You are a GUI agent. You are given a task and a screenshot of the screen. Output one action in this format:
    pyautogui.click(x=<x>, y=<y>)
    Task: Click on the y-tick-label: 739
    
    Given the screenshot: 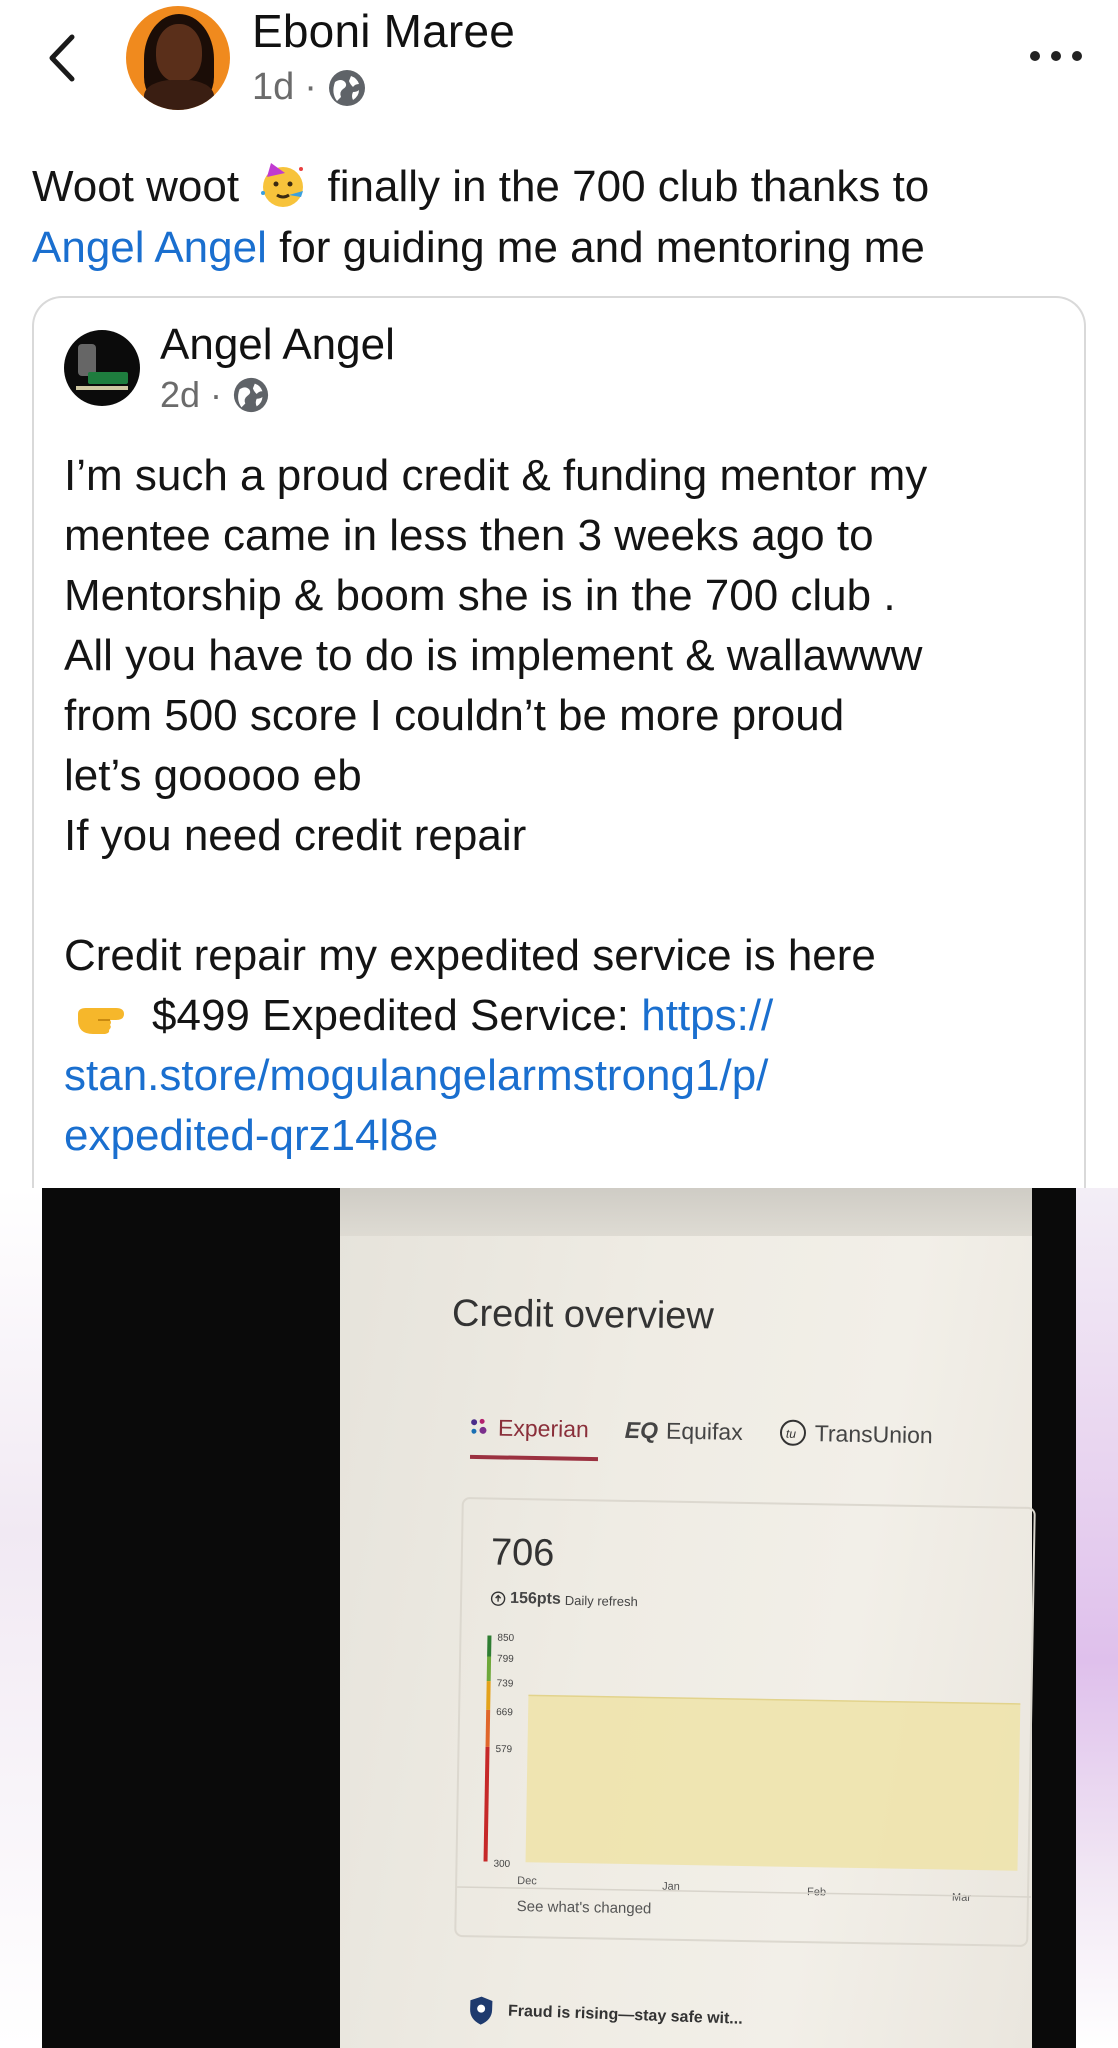 What is the action you would take?
    pyautogui.click(x=505, y=1683)
    